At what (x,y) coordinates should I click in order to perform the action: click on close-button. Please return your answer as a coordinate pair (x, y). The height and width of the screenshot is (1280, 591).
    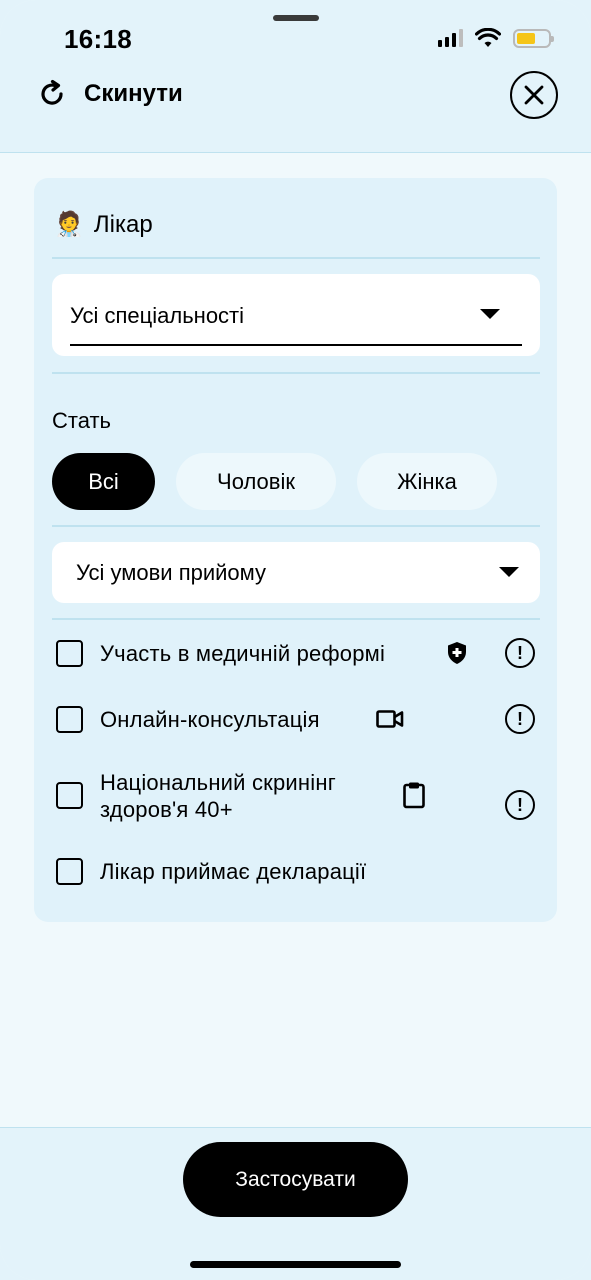
    Looking at the image, I should click on (534, 95).